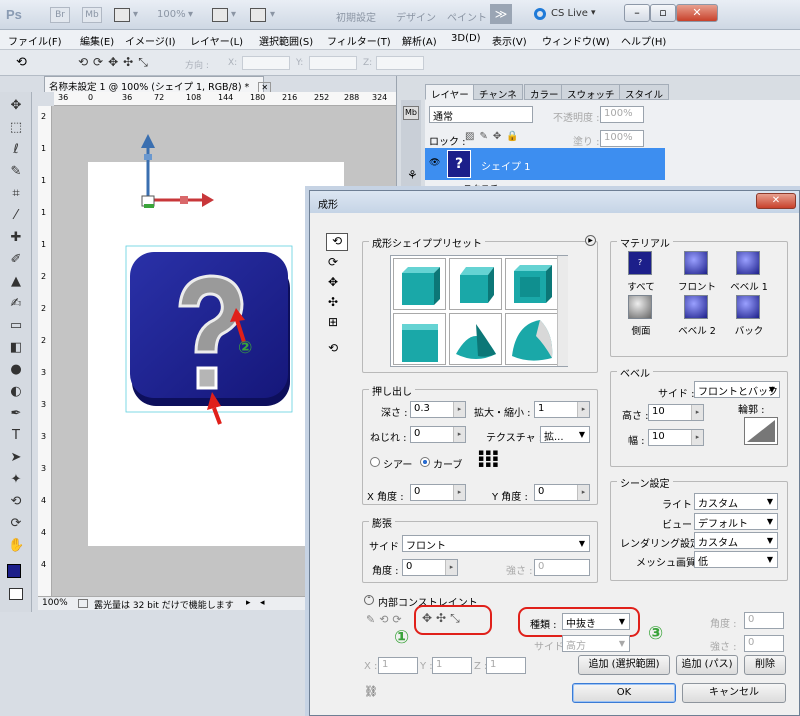 Image resolution: width=800 pixels, height=716 pixels. Describe the element at coordinates (452, 665) in the screenshot. I see `constraint-y-field: 1` at that location.